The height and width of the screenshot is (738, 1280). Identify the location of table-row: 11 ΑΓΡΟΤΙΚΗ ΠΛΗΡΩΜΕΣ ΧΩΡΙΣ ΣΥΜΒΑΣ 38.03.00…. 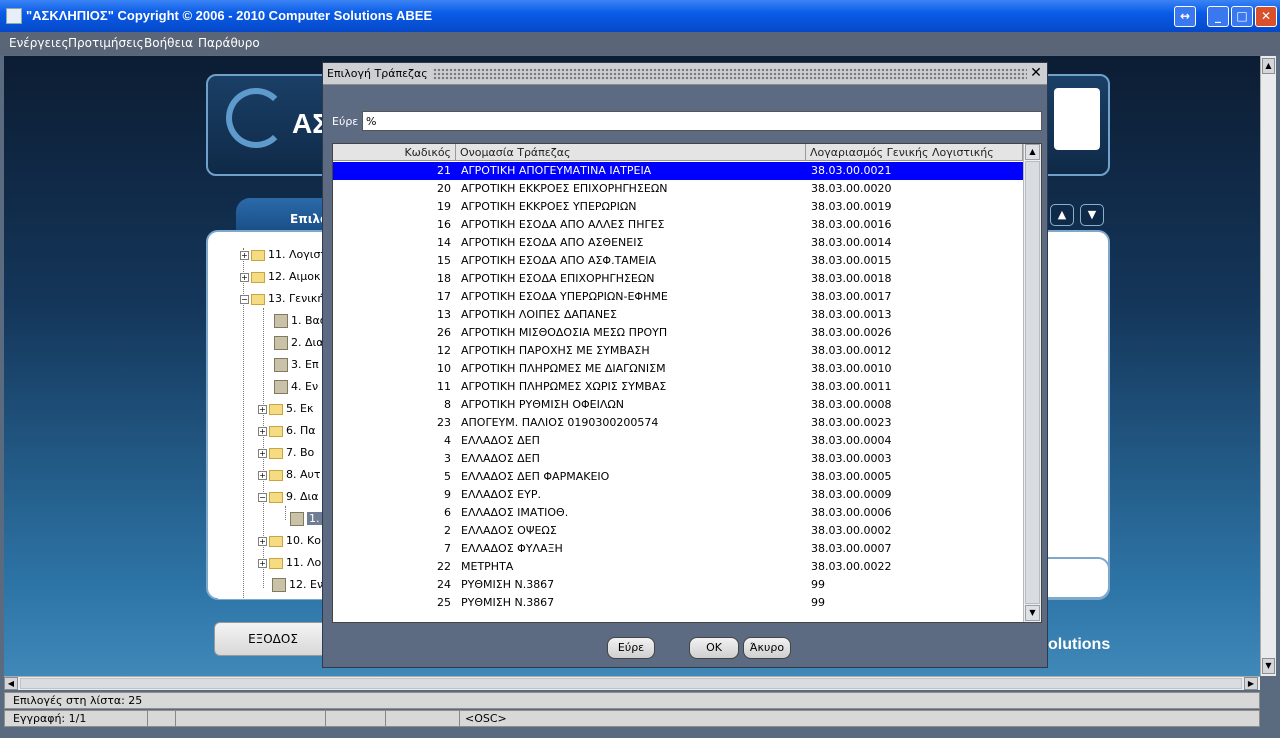
(678, 387).